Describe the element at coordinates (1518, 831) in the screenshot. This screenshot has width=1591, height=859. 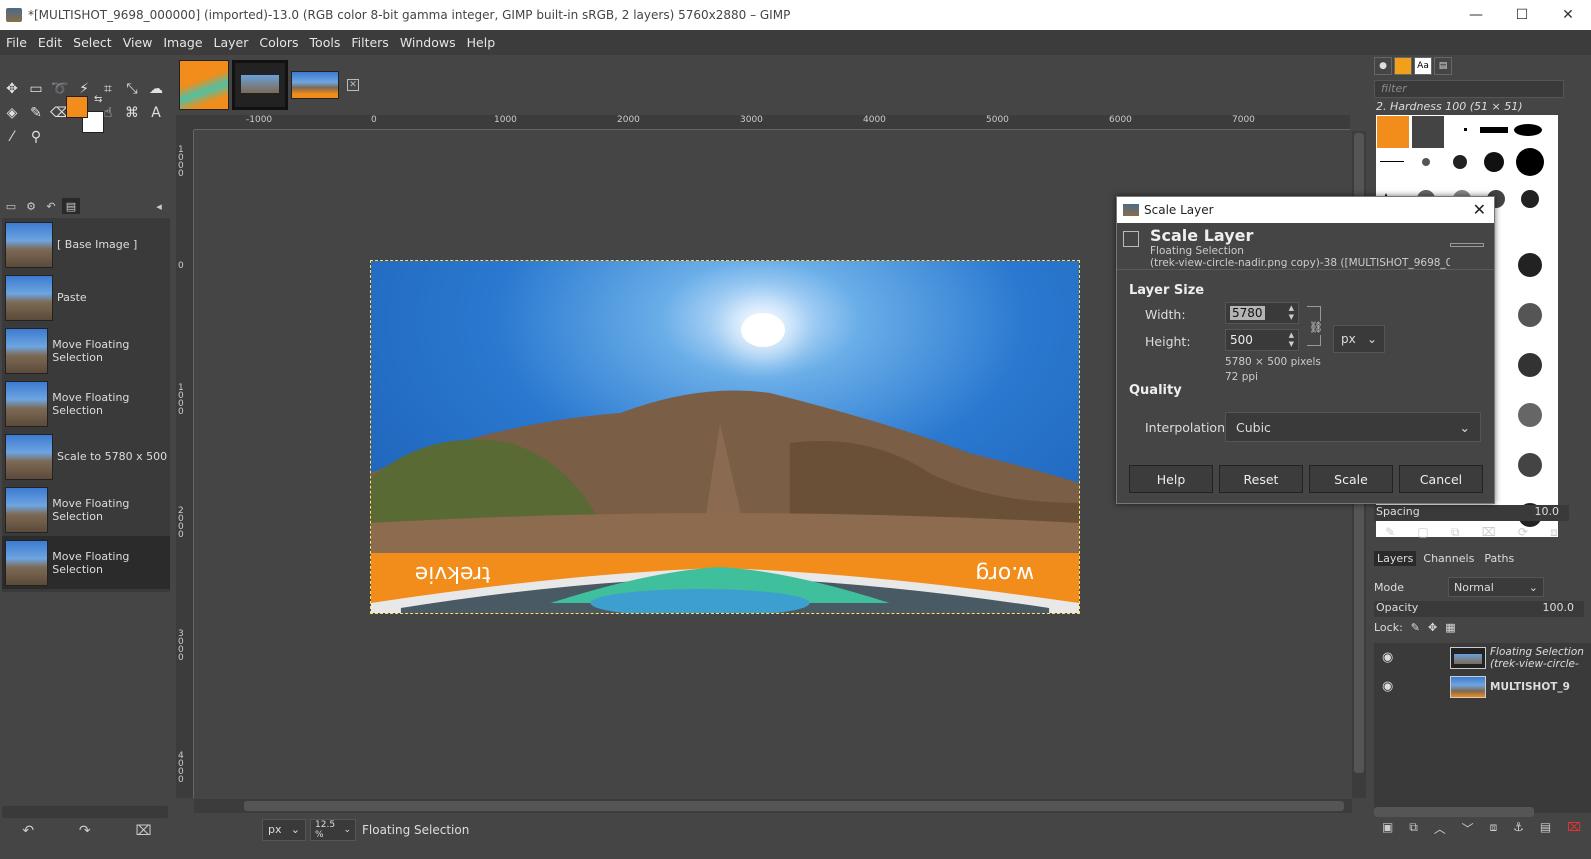
I see `anchor-layer-icon: ⚓` at that location.